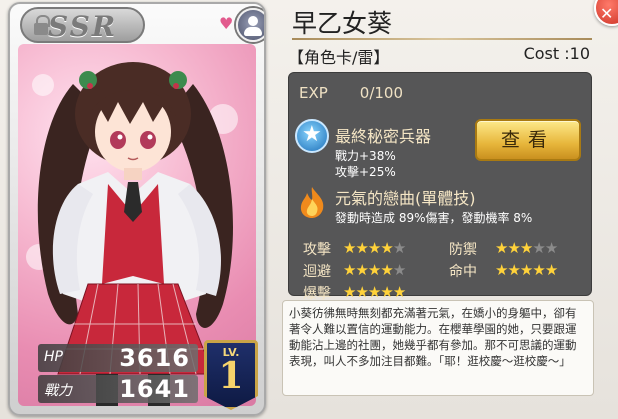 The height and width of the screenshot is (419, 618). I want to click on star-shield-icon: ★, so click(312, 136).